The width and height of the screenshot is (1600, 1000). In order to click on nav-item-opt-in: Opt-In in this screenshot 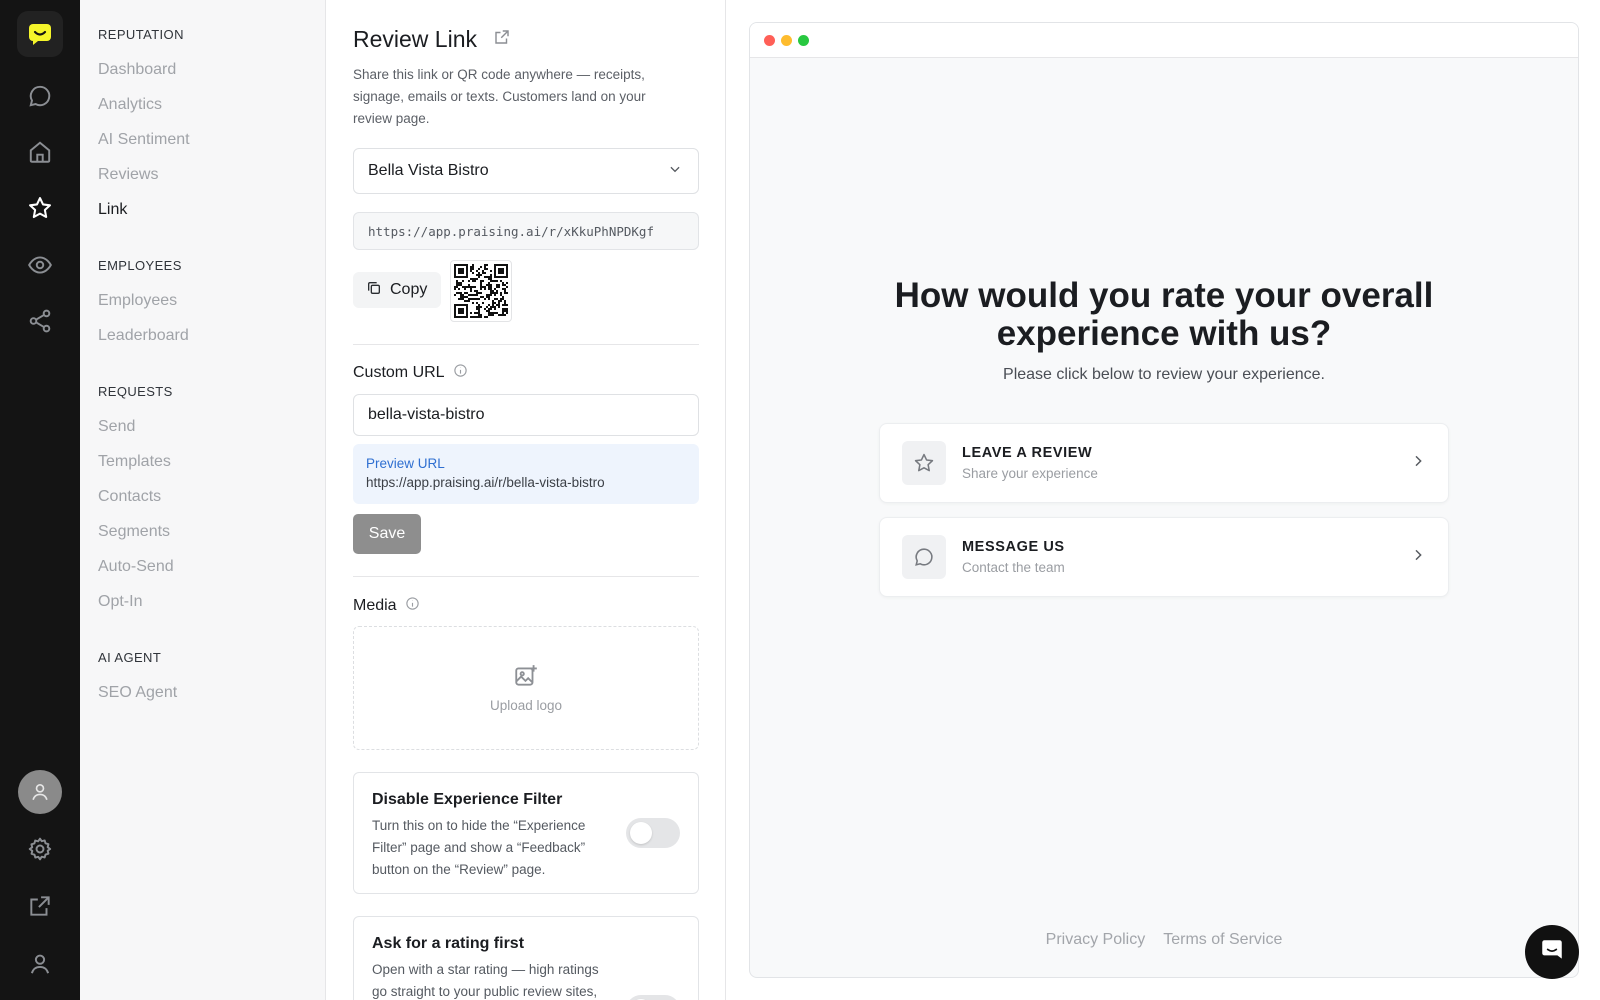, I will do `click(120, 602)`.